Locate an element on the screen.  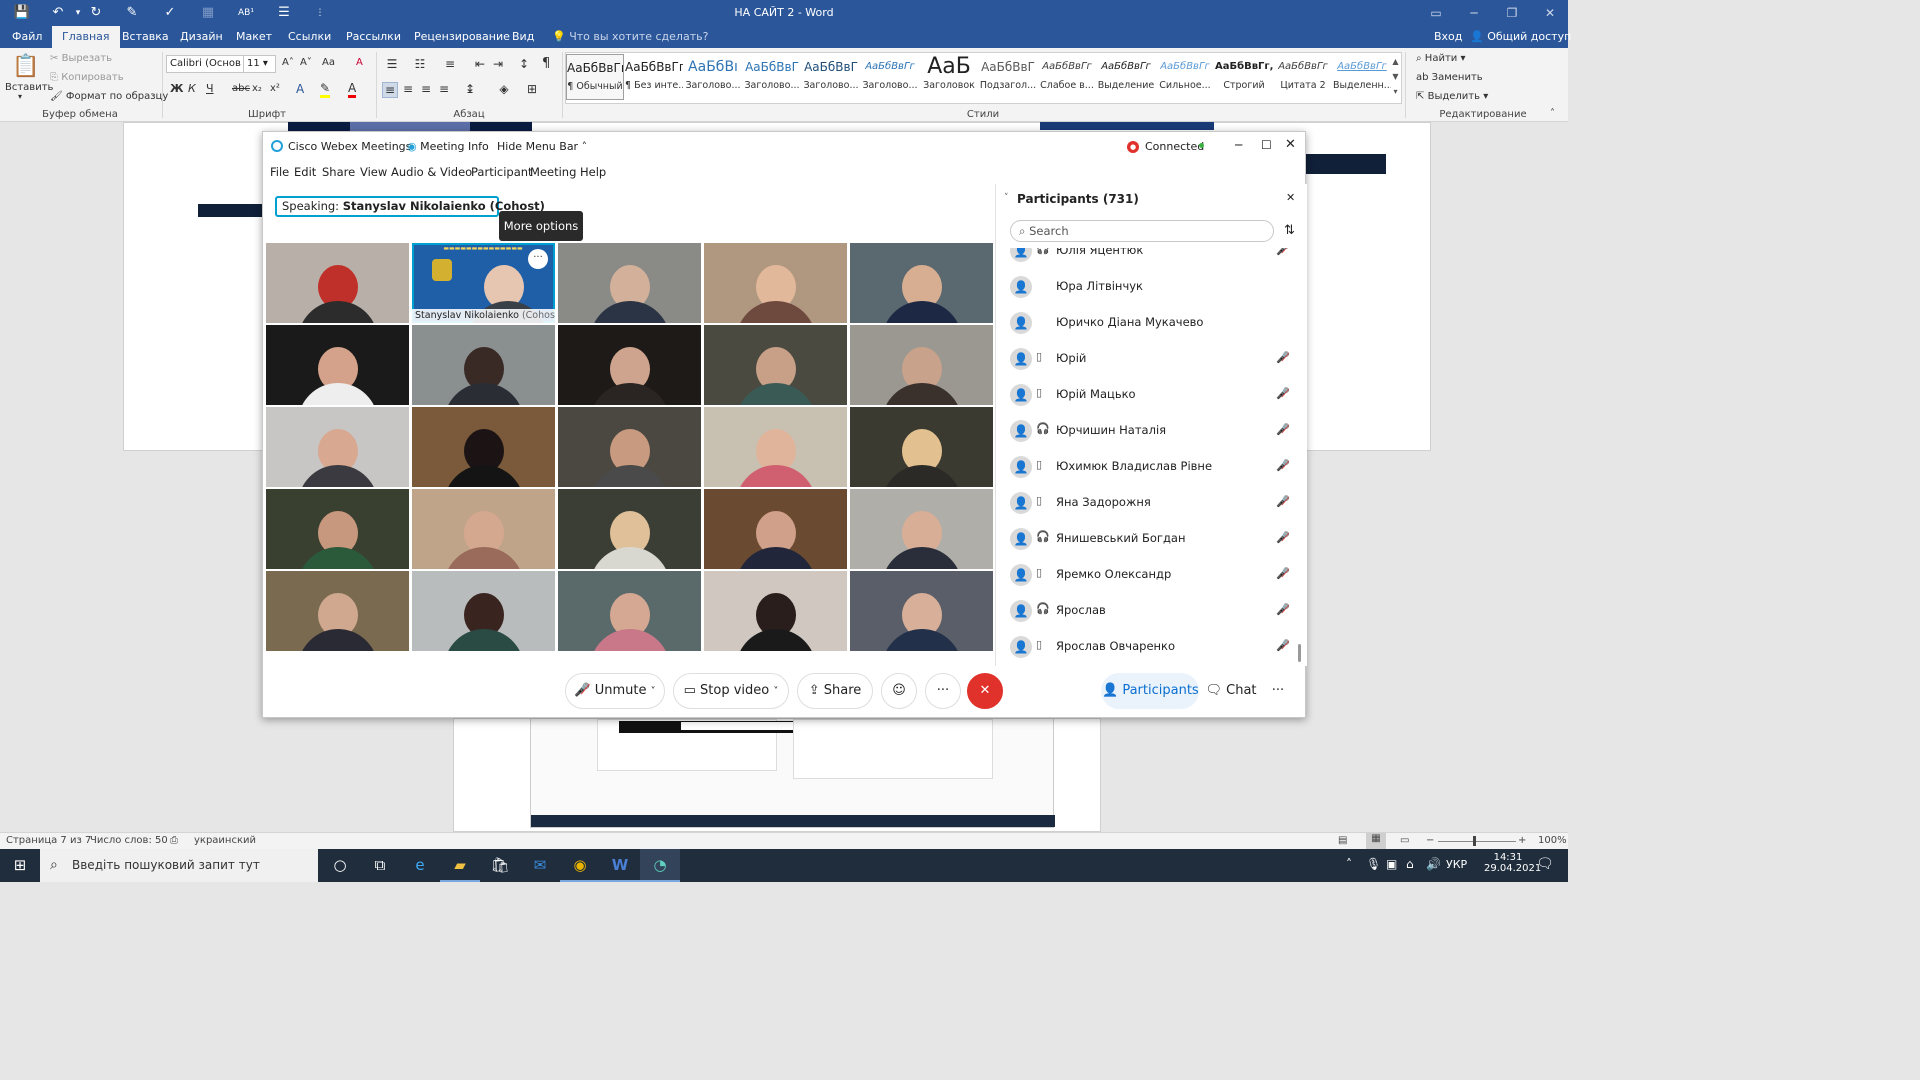
zoom-level: 100% is located at coordinates (1552, 840).